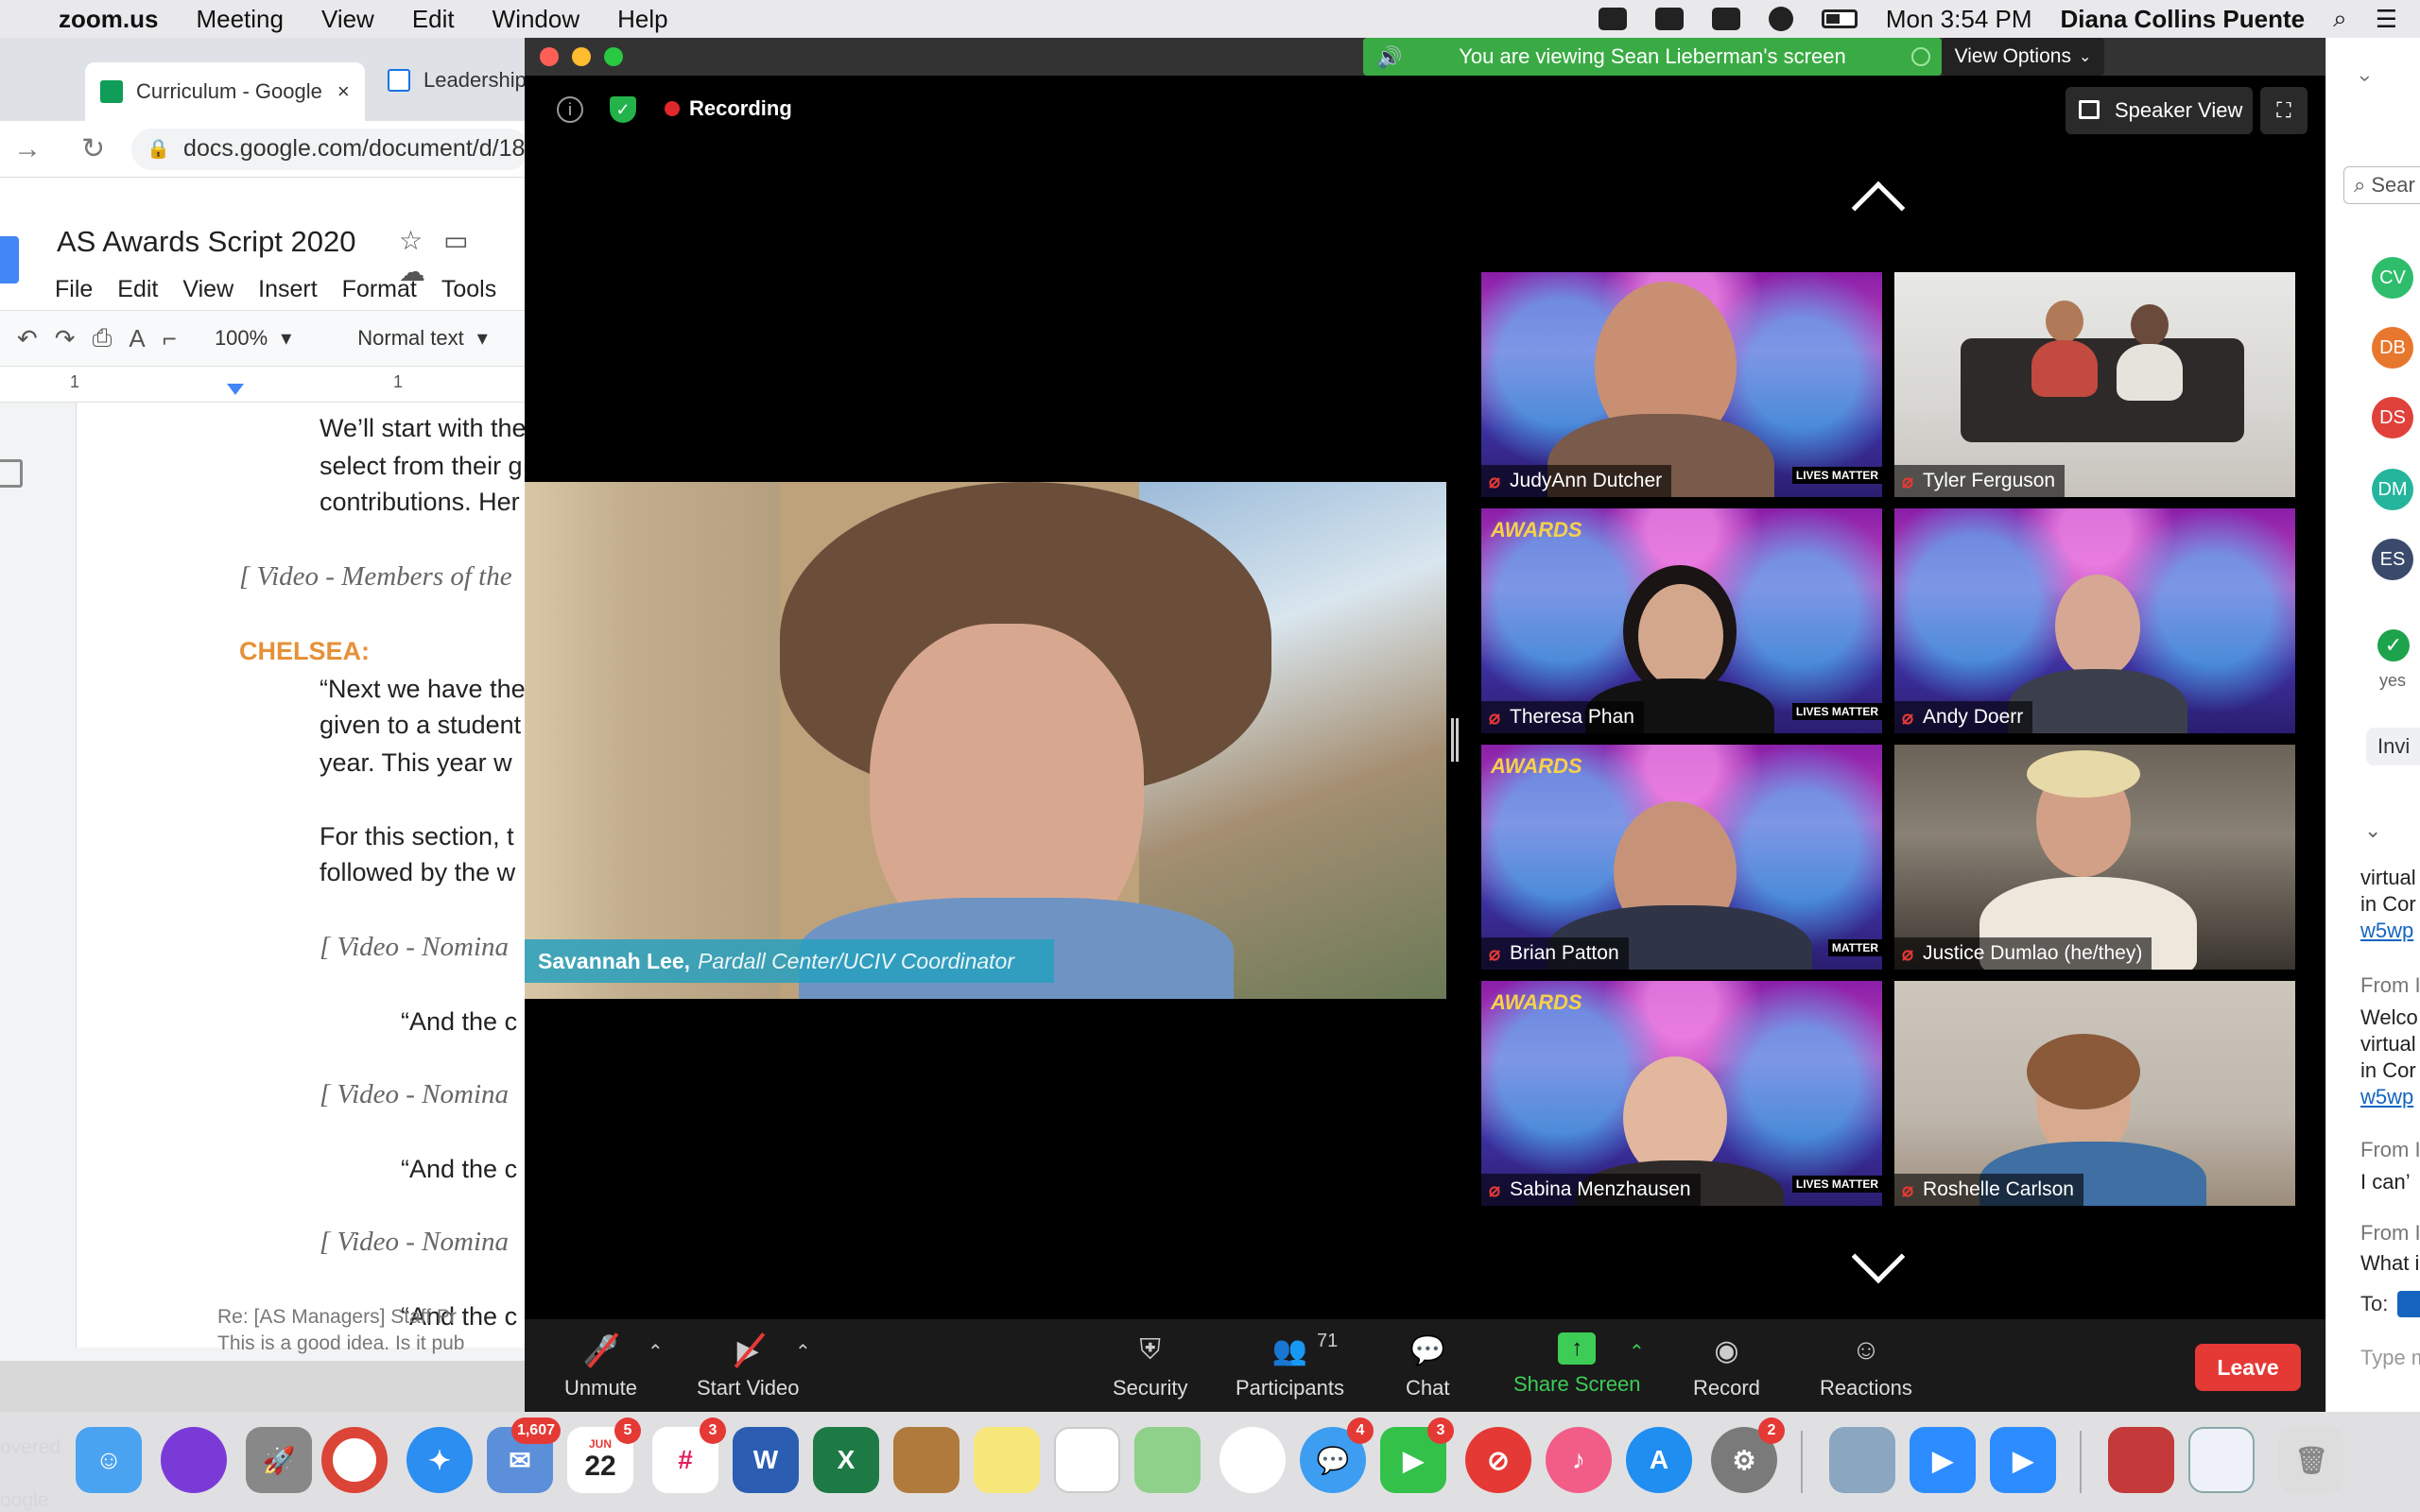 The width and height of the screenshot is (2420, 1512). Describe the element at coordinates (28, 149) in the screenshot. I see `forward-icon: →` at that location.